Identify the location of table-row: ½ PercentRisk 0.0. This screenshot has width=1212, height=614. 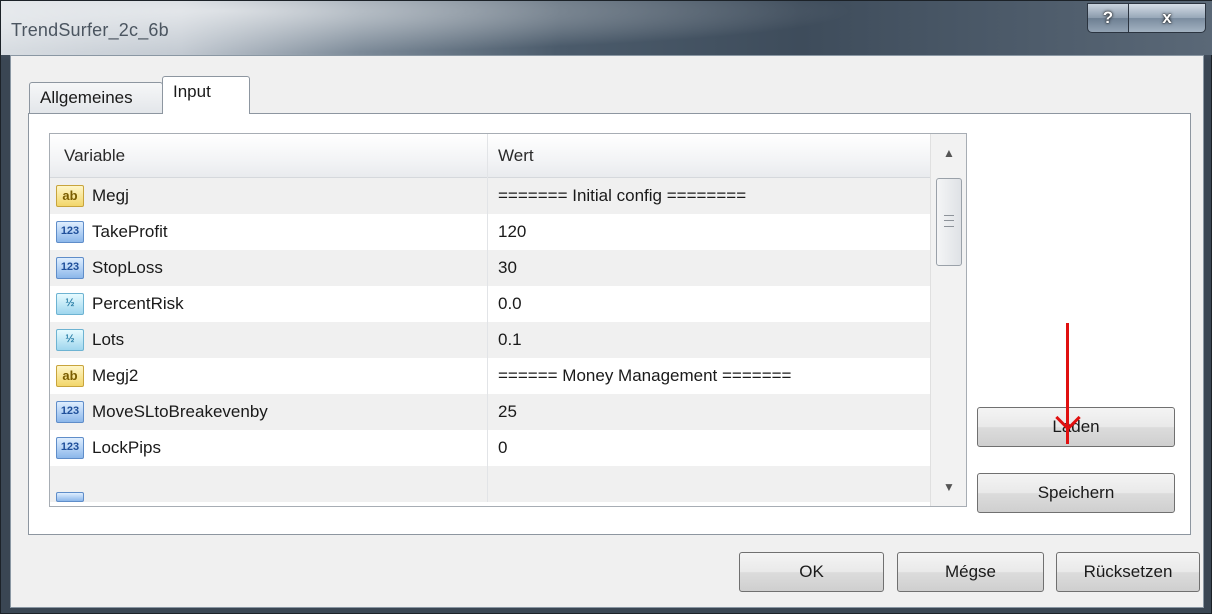
(490, 304).